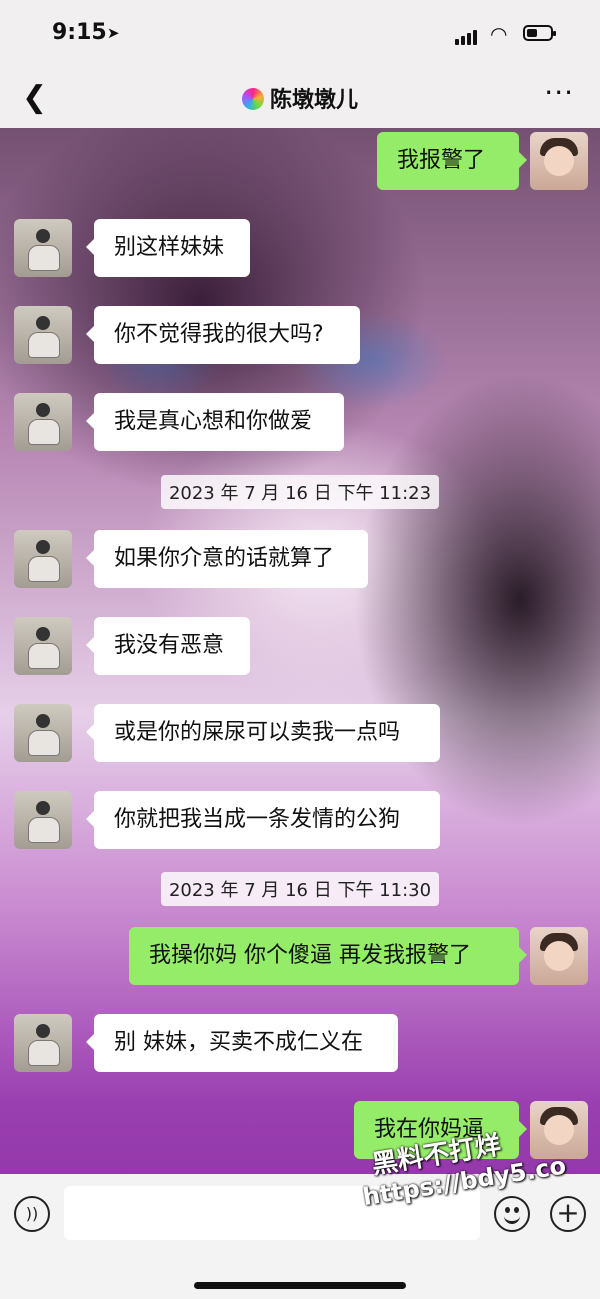  What do you see at coordinates (168, 248) in the screenshot?
I see `message-bubble-incoming: 别这样妹妹` at bounding box center [168, 248].